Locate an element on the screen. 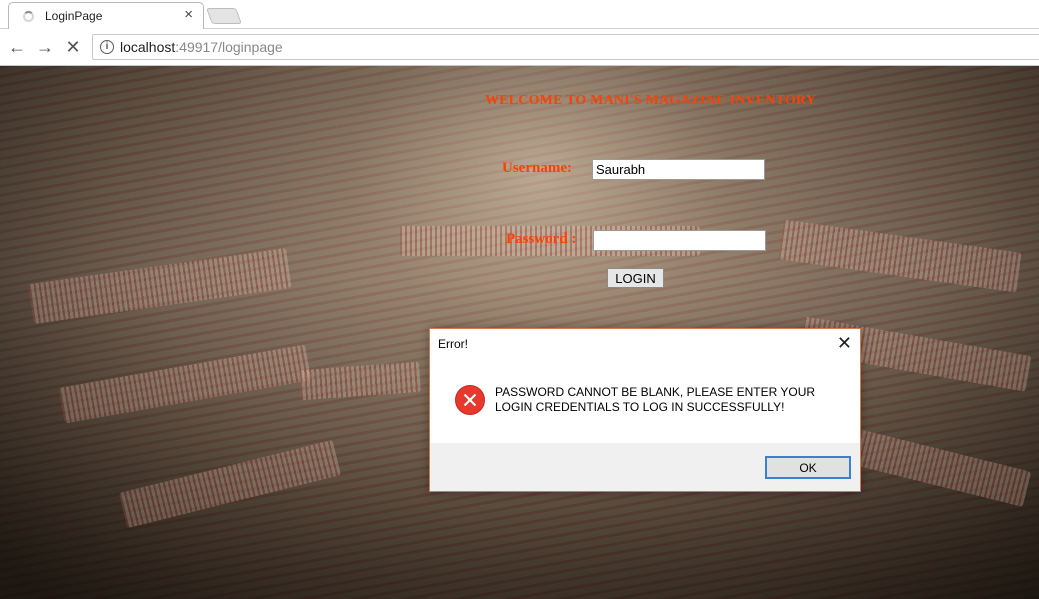 The width and height of the screenshot is (1039, 599). browser-toolbar: ← → ✕ i localhost:49917/loginpage is located at coordinates (519, 47).